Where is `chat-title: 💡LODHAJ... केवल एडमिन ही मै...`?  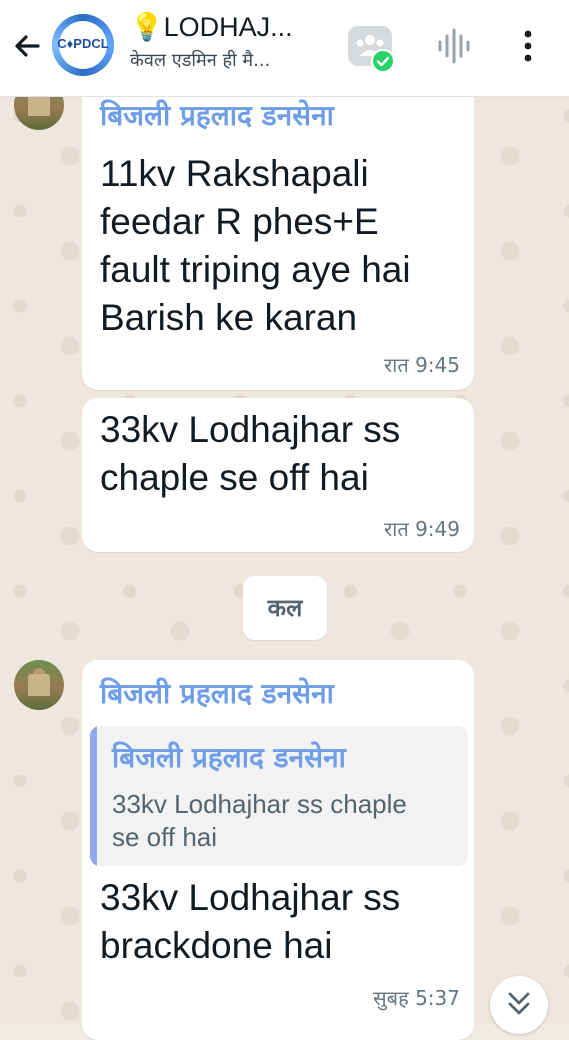
chat-title: 💡LODHAJ... केवल एडमिन ही मै... is located at coordinates (230, 41).